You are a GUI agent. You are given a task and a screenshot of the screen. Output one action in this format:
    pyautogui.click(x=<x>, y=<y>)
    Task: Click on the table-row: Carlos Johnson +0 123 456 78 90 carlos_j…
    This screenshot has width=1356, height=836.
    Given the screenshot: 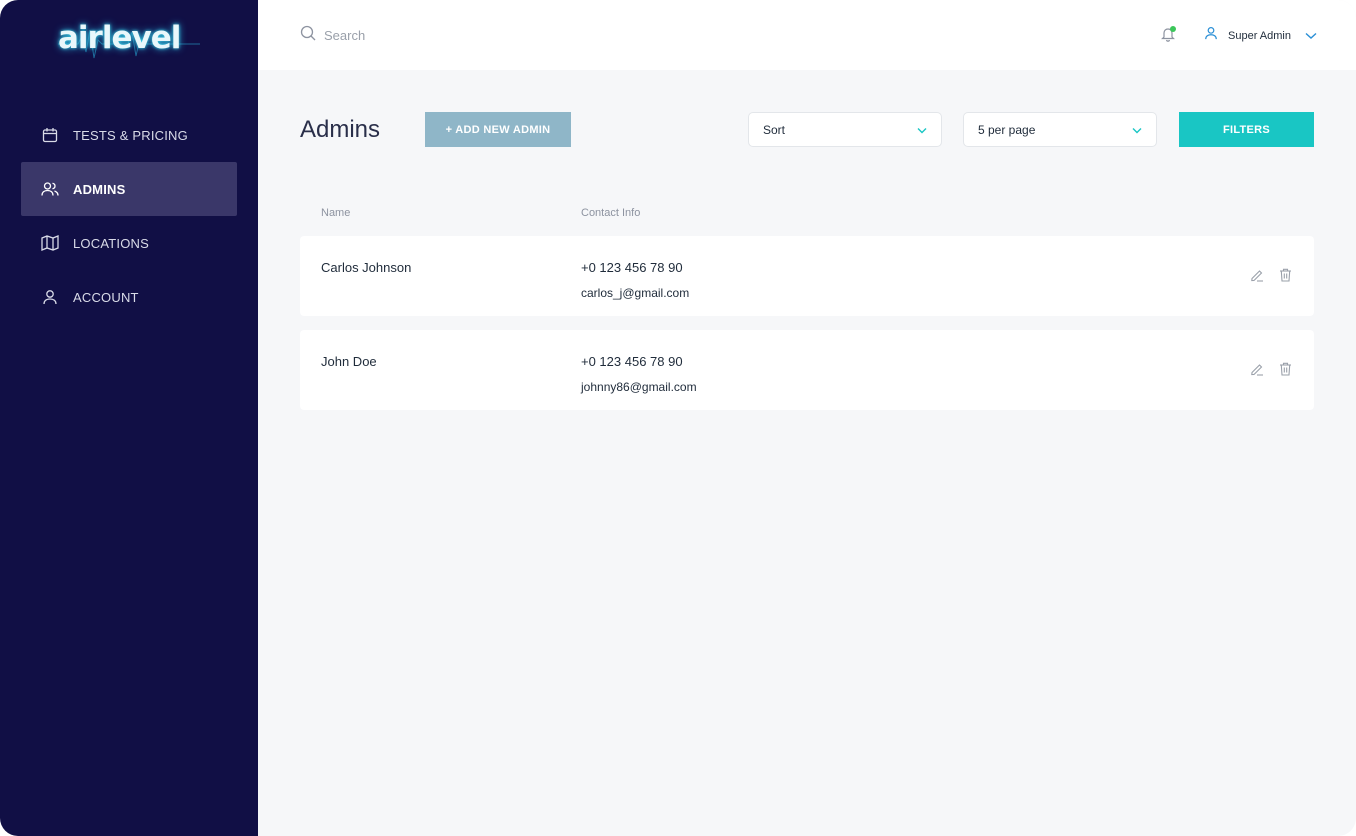 What is the action you would take?
    pyautogui.click(x=807, y=276)
    